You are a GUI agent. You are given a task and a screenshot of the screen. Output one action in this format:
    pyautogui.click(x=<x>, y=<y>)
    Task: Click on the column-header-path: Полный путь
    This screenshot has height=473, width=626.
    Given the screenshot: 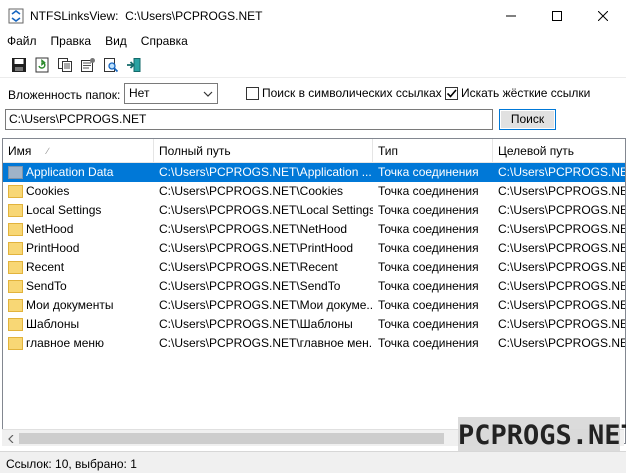 What is the action you would take?
    pyautogui.click(x=263, y=151)
    